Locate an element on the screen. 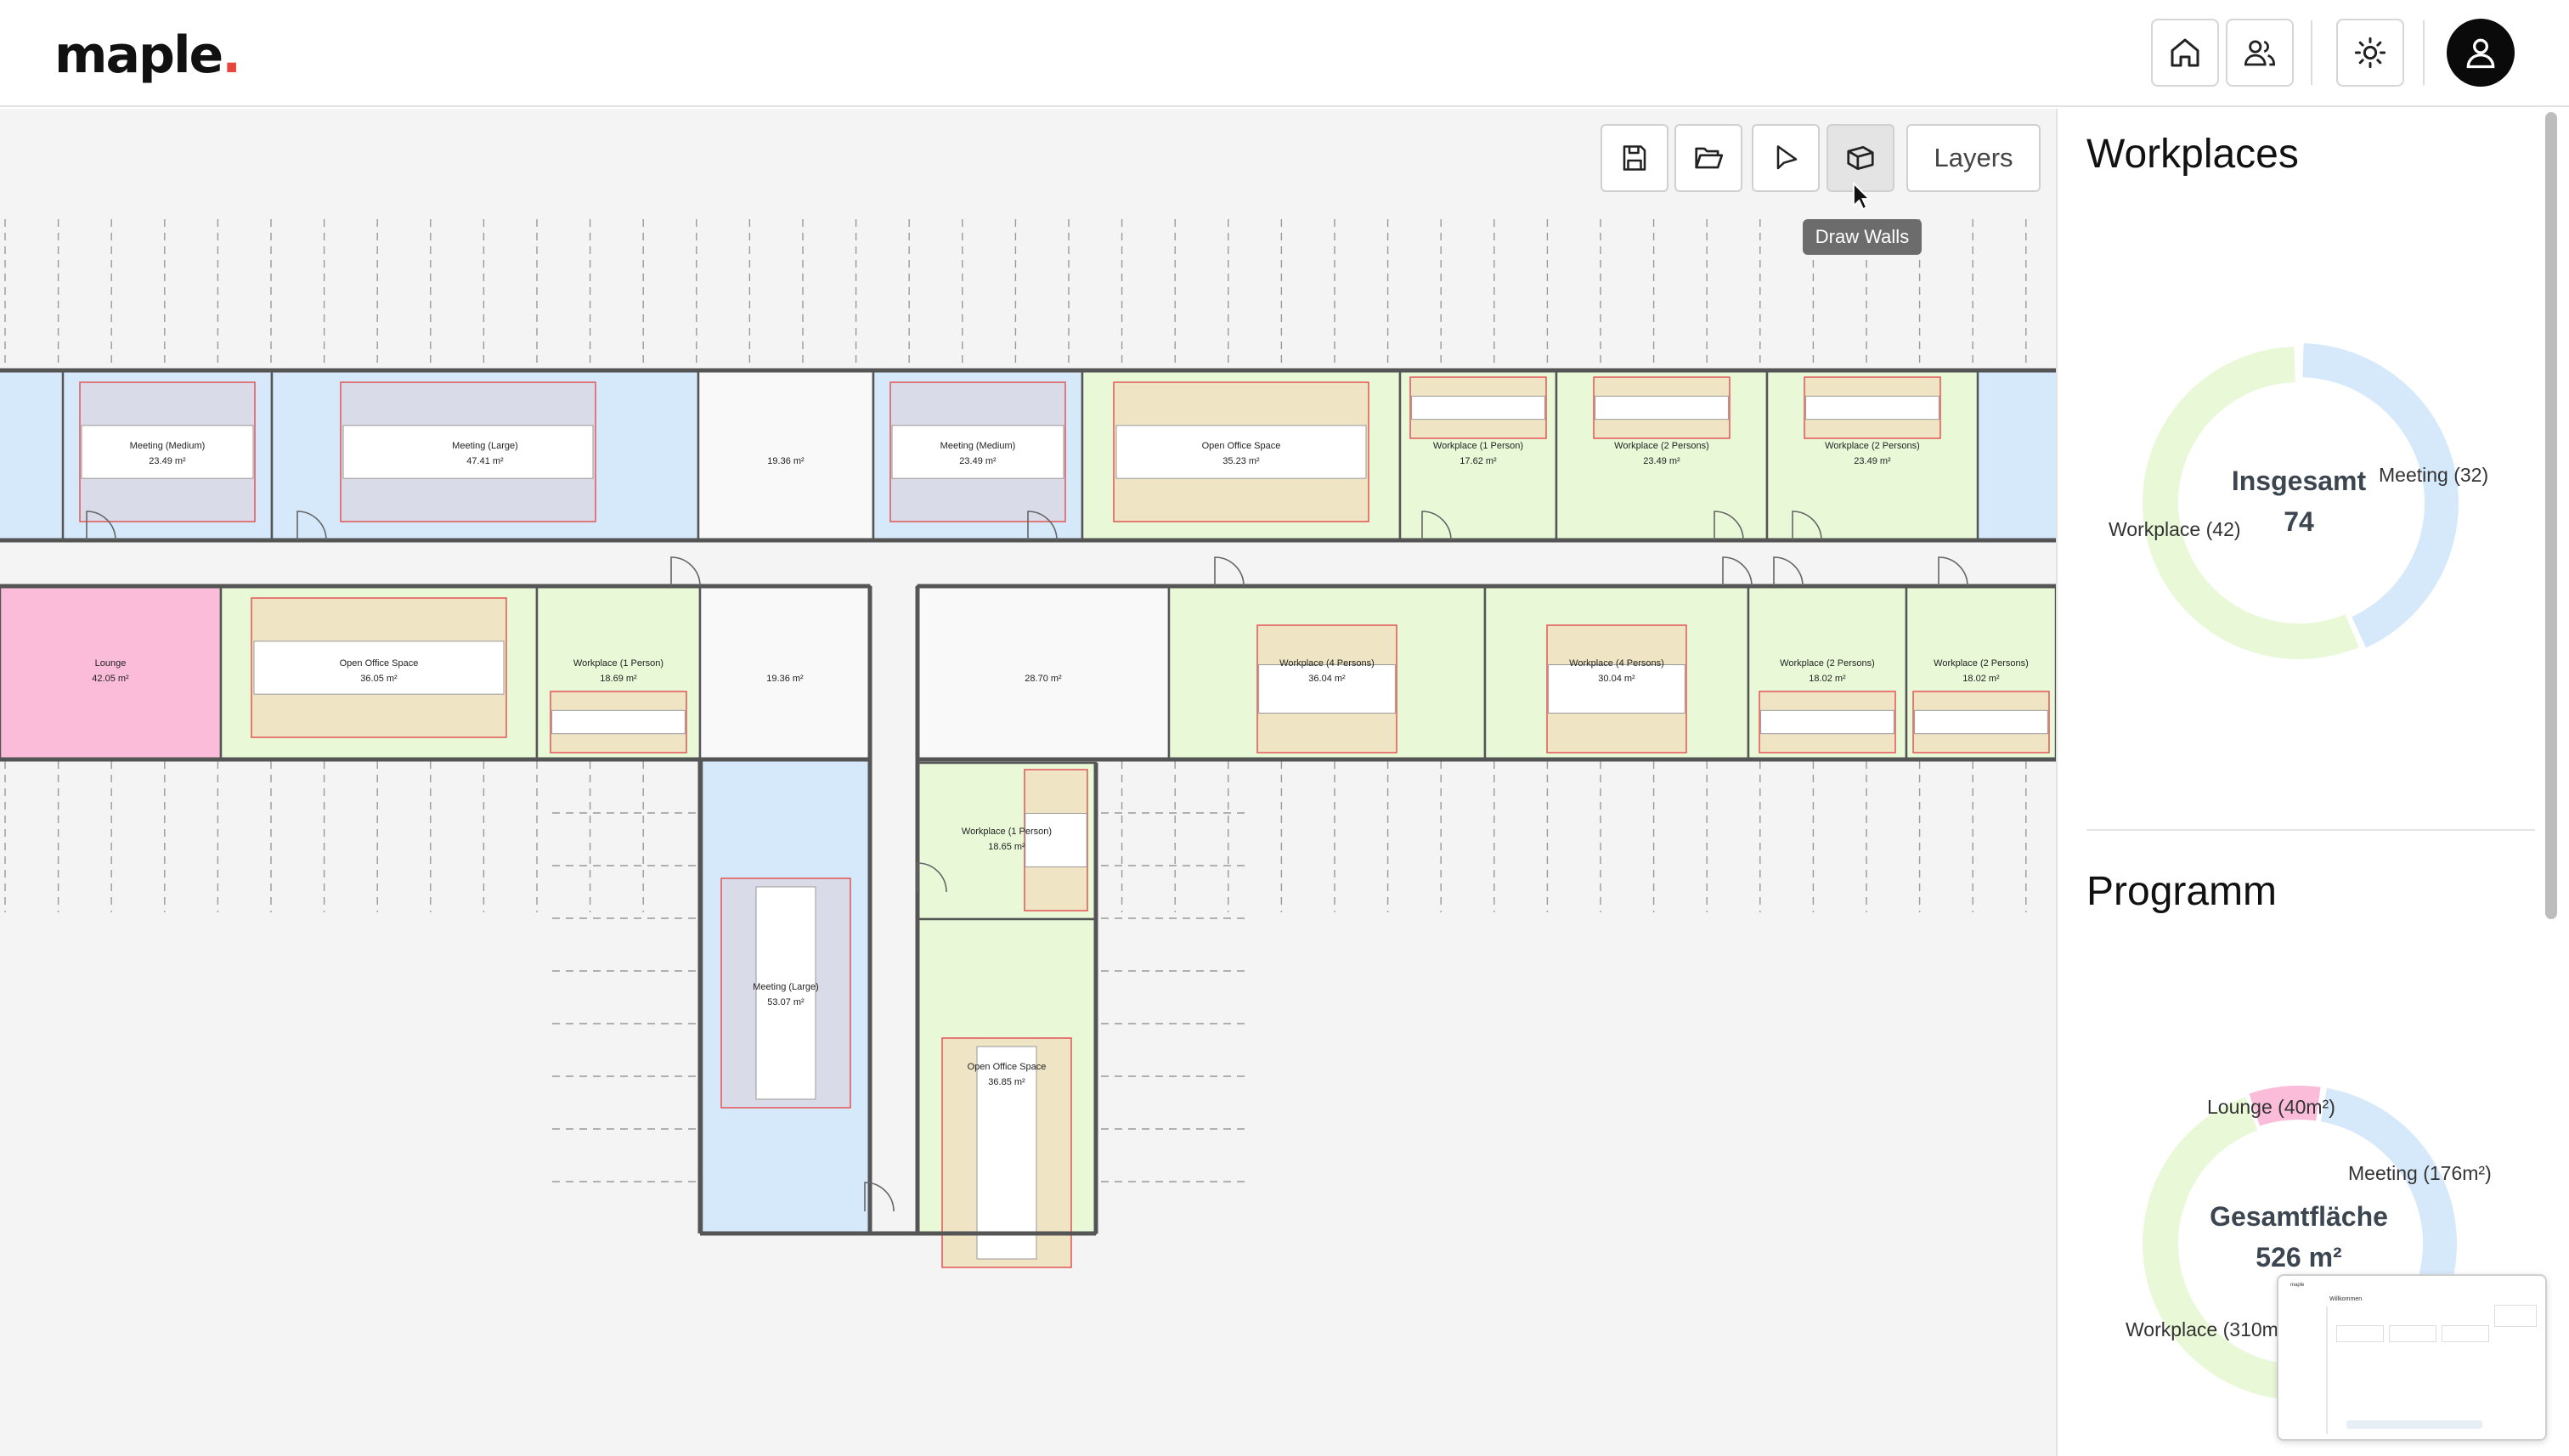  room-area-label: 36.85 m² is located at coordinates (1006, 1082).